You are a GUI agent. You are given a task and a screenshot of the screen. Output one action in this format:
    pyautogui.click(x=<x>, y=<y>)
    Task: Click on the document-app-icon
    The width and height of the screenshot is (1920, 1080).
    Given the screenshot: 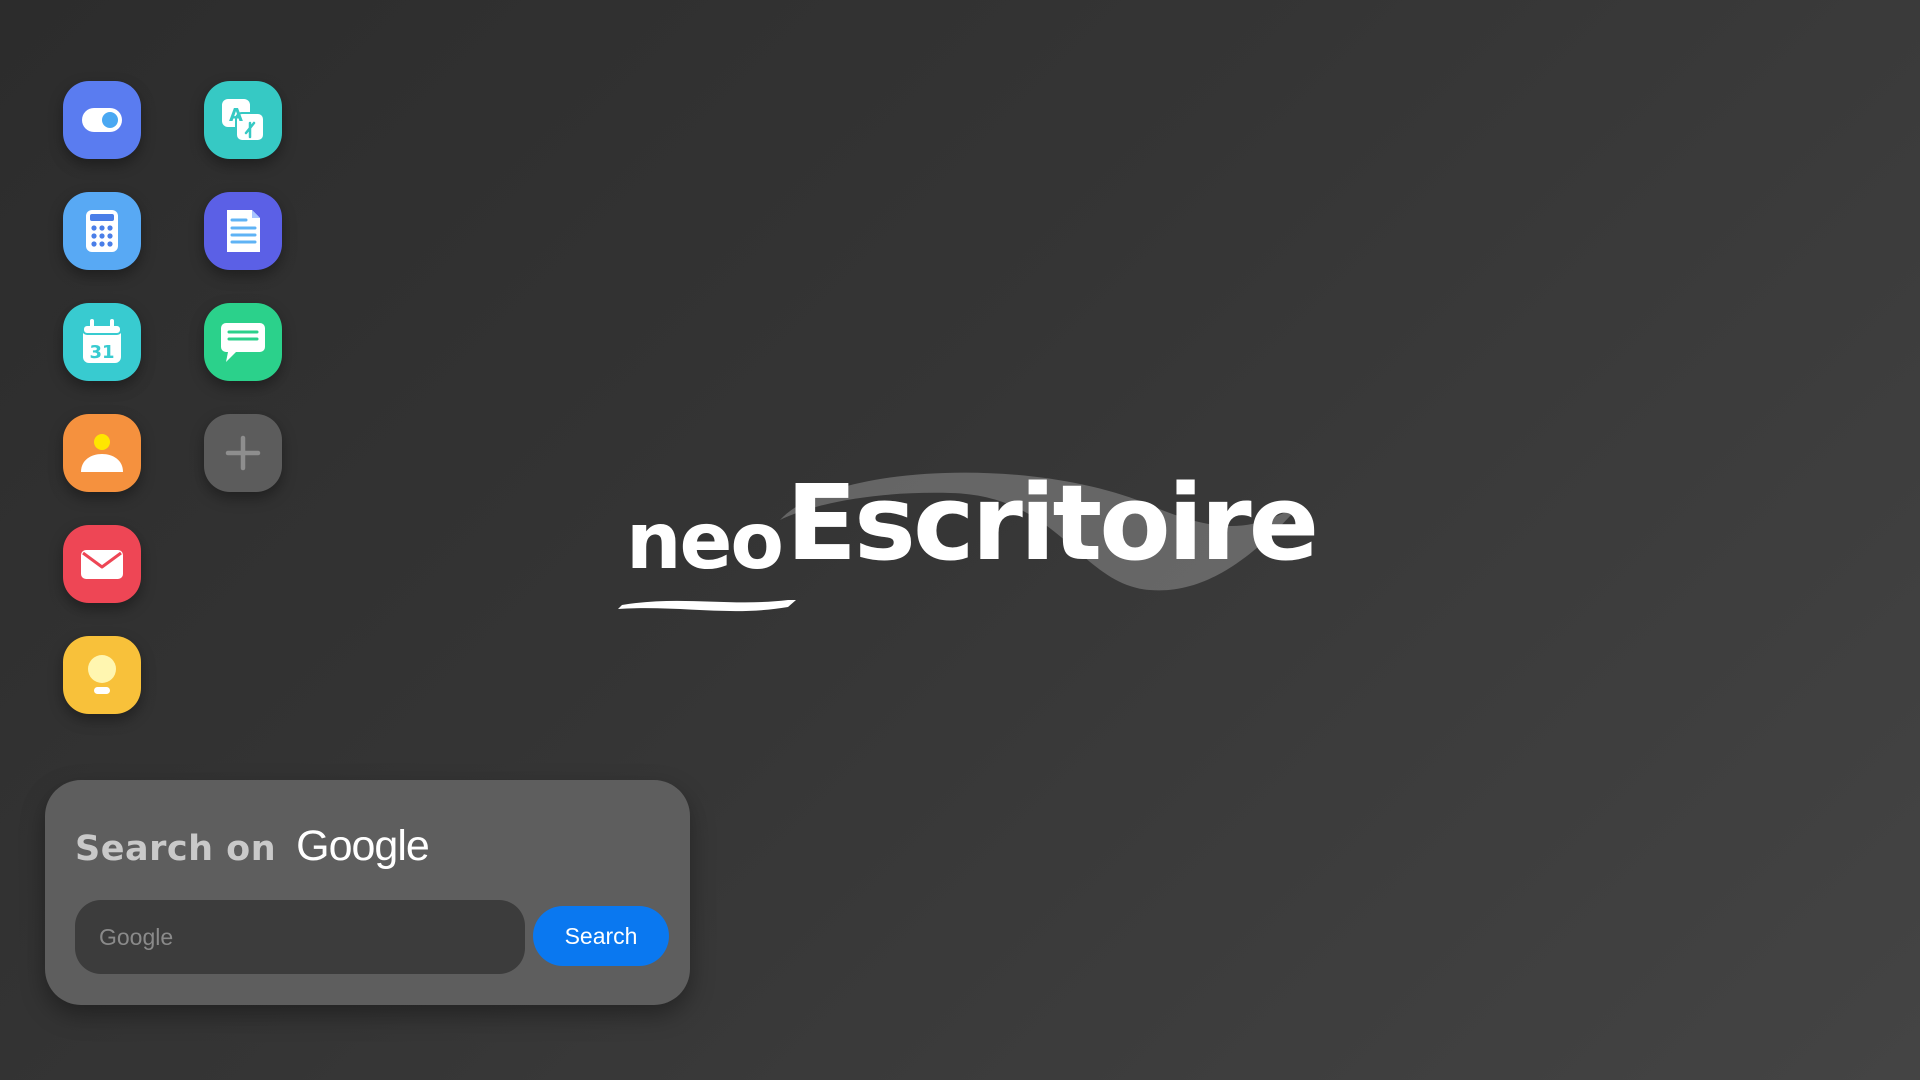 What is the action you would take?
    pyautogui.click(x=243, y=231)
    